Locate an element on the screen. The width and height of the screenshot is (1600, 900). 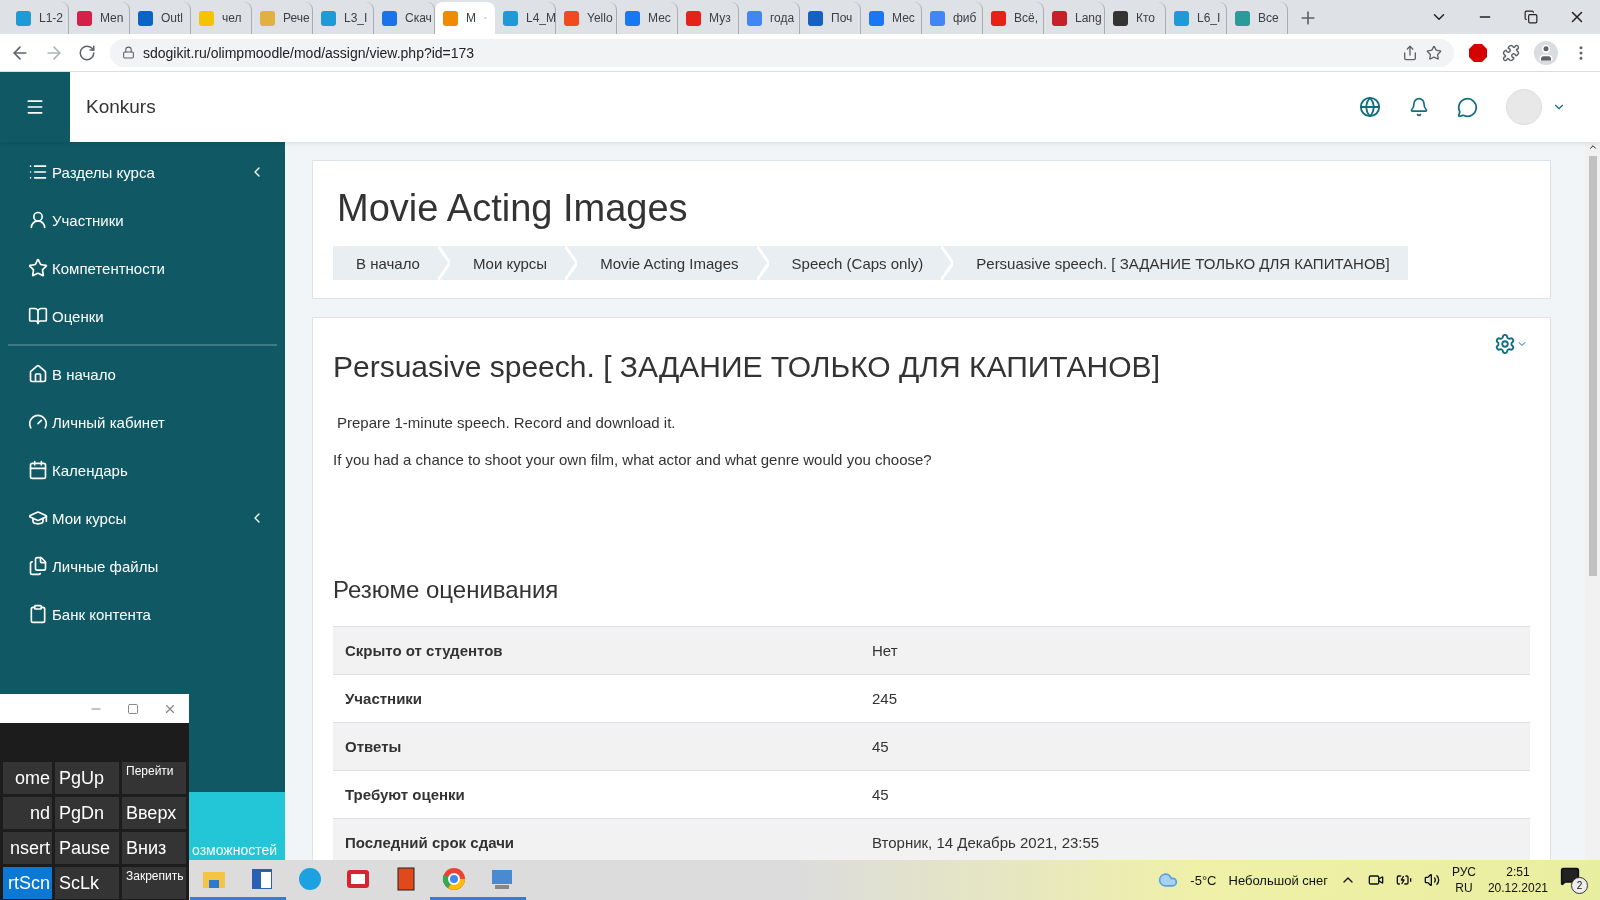
sidebar-item: Разделы курса is located at coordinates (142, 172).